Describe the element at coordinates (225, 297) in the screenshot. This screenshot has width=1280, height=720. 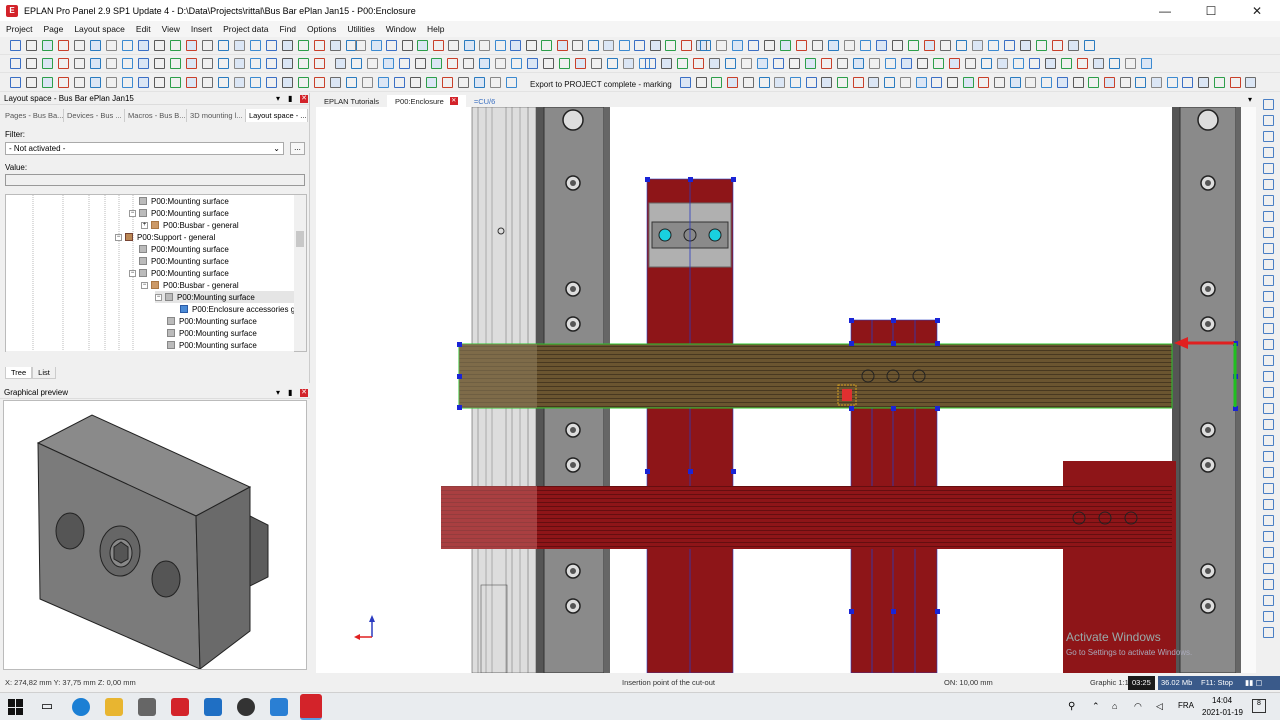
I see `tree-item-selected: − P00:Mounting surface` at that location.